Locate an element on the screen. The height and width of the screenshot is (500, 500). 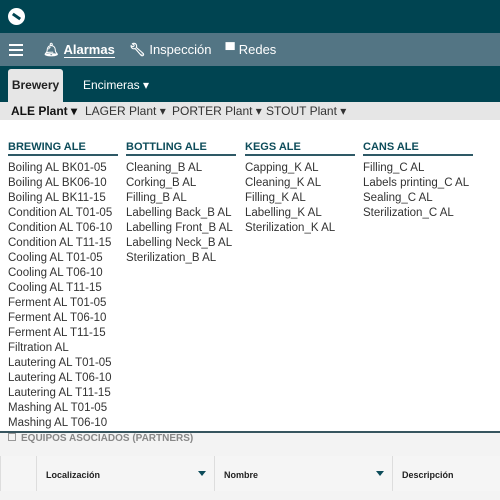
menu-column-title: BREWING ALE is located at coordinates (63, 148).